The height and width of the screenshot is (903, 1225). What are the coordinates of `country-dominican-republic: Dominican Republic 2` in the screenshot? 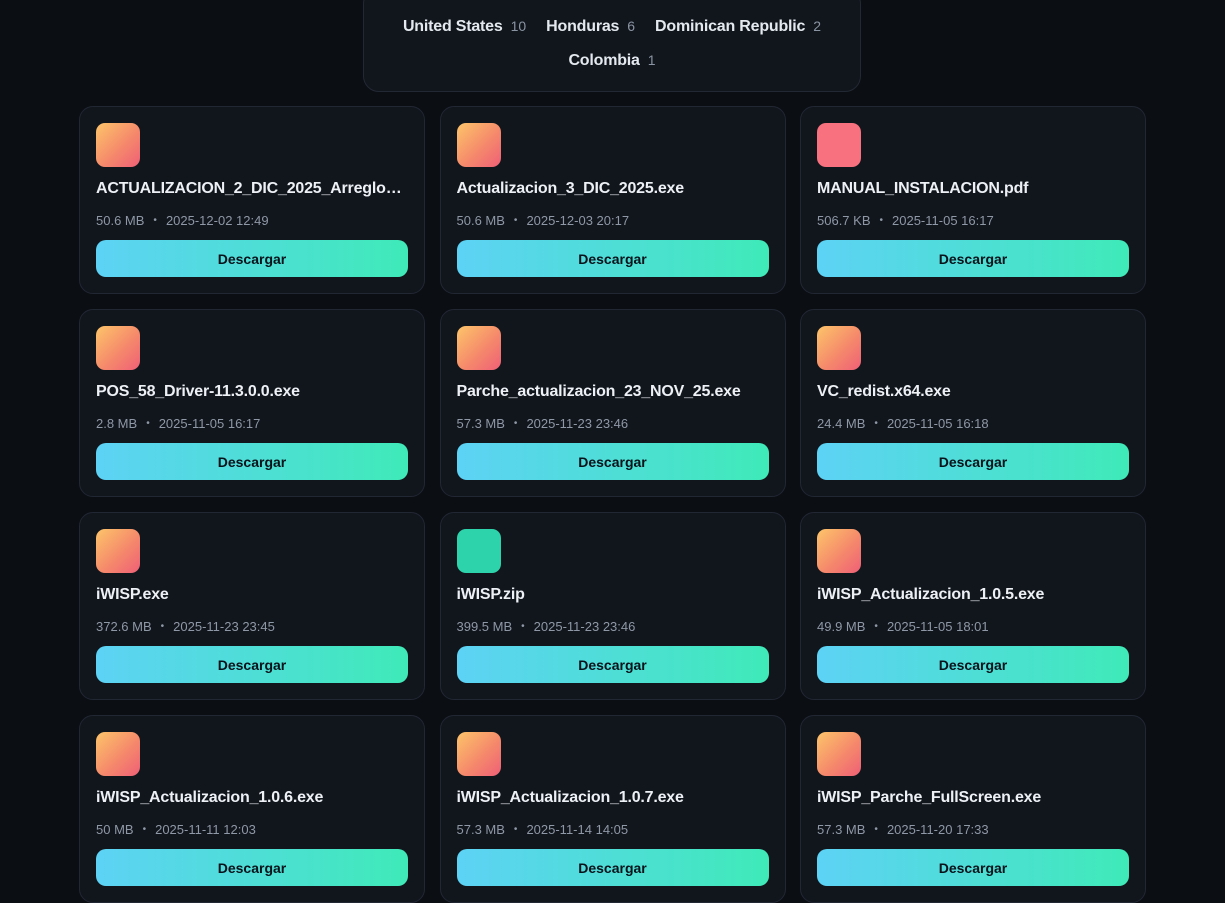 It's located at (738, 27).